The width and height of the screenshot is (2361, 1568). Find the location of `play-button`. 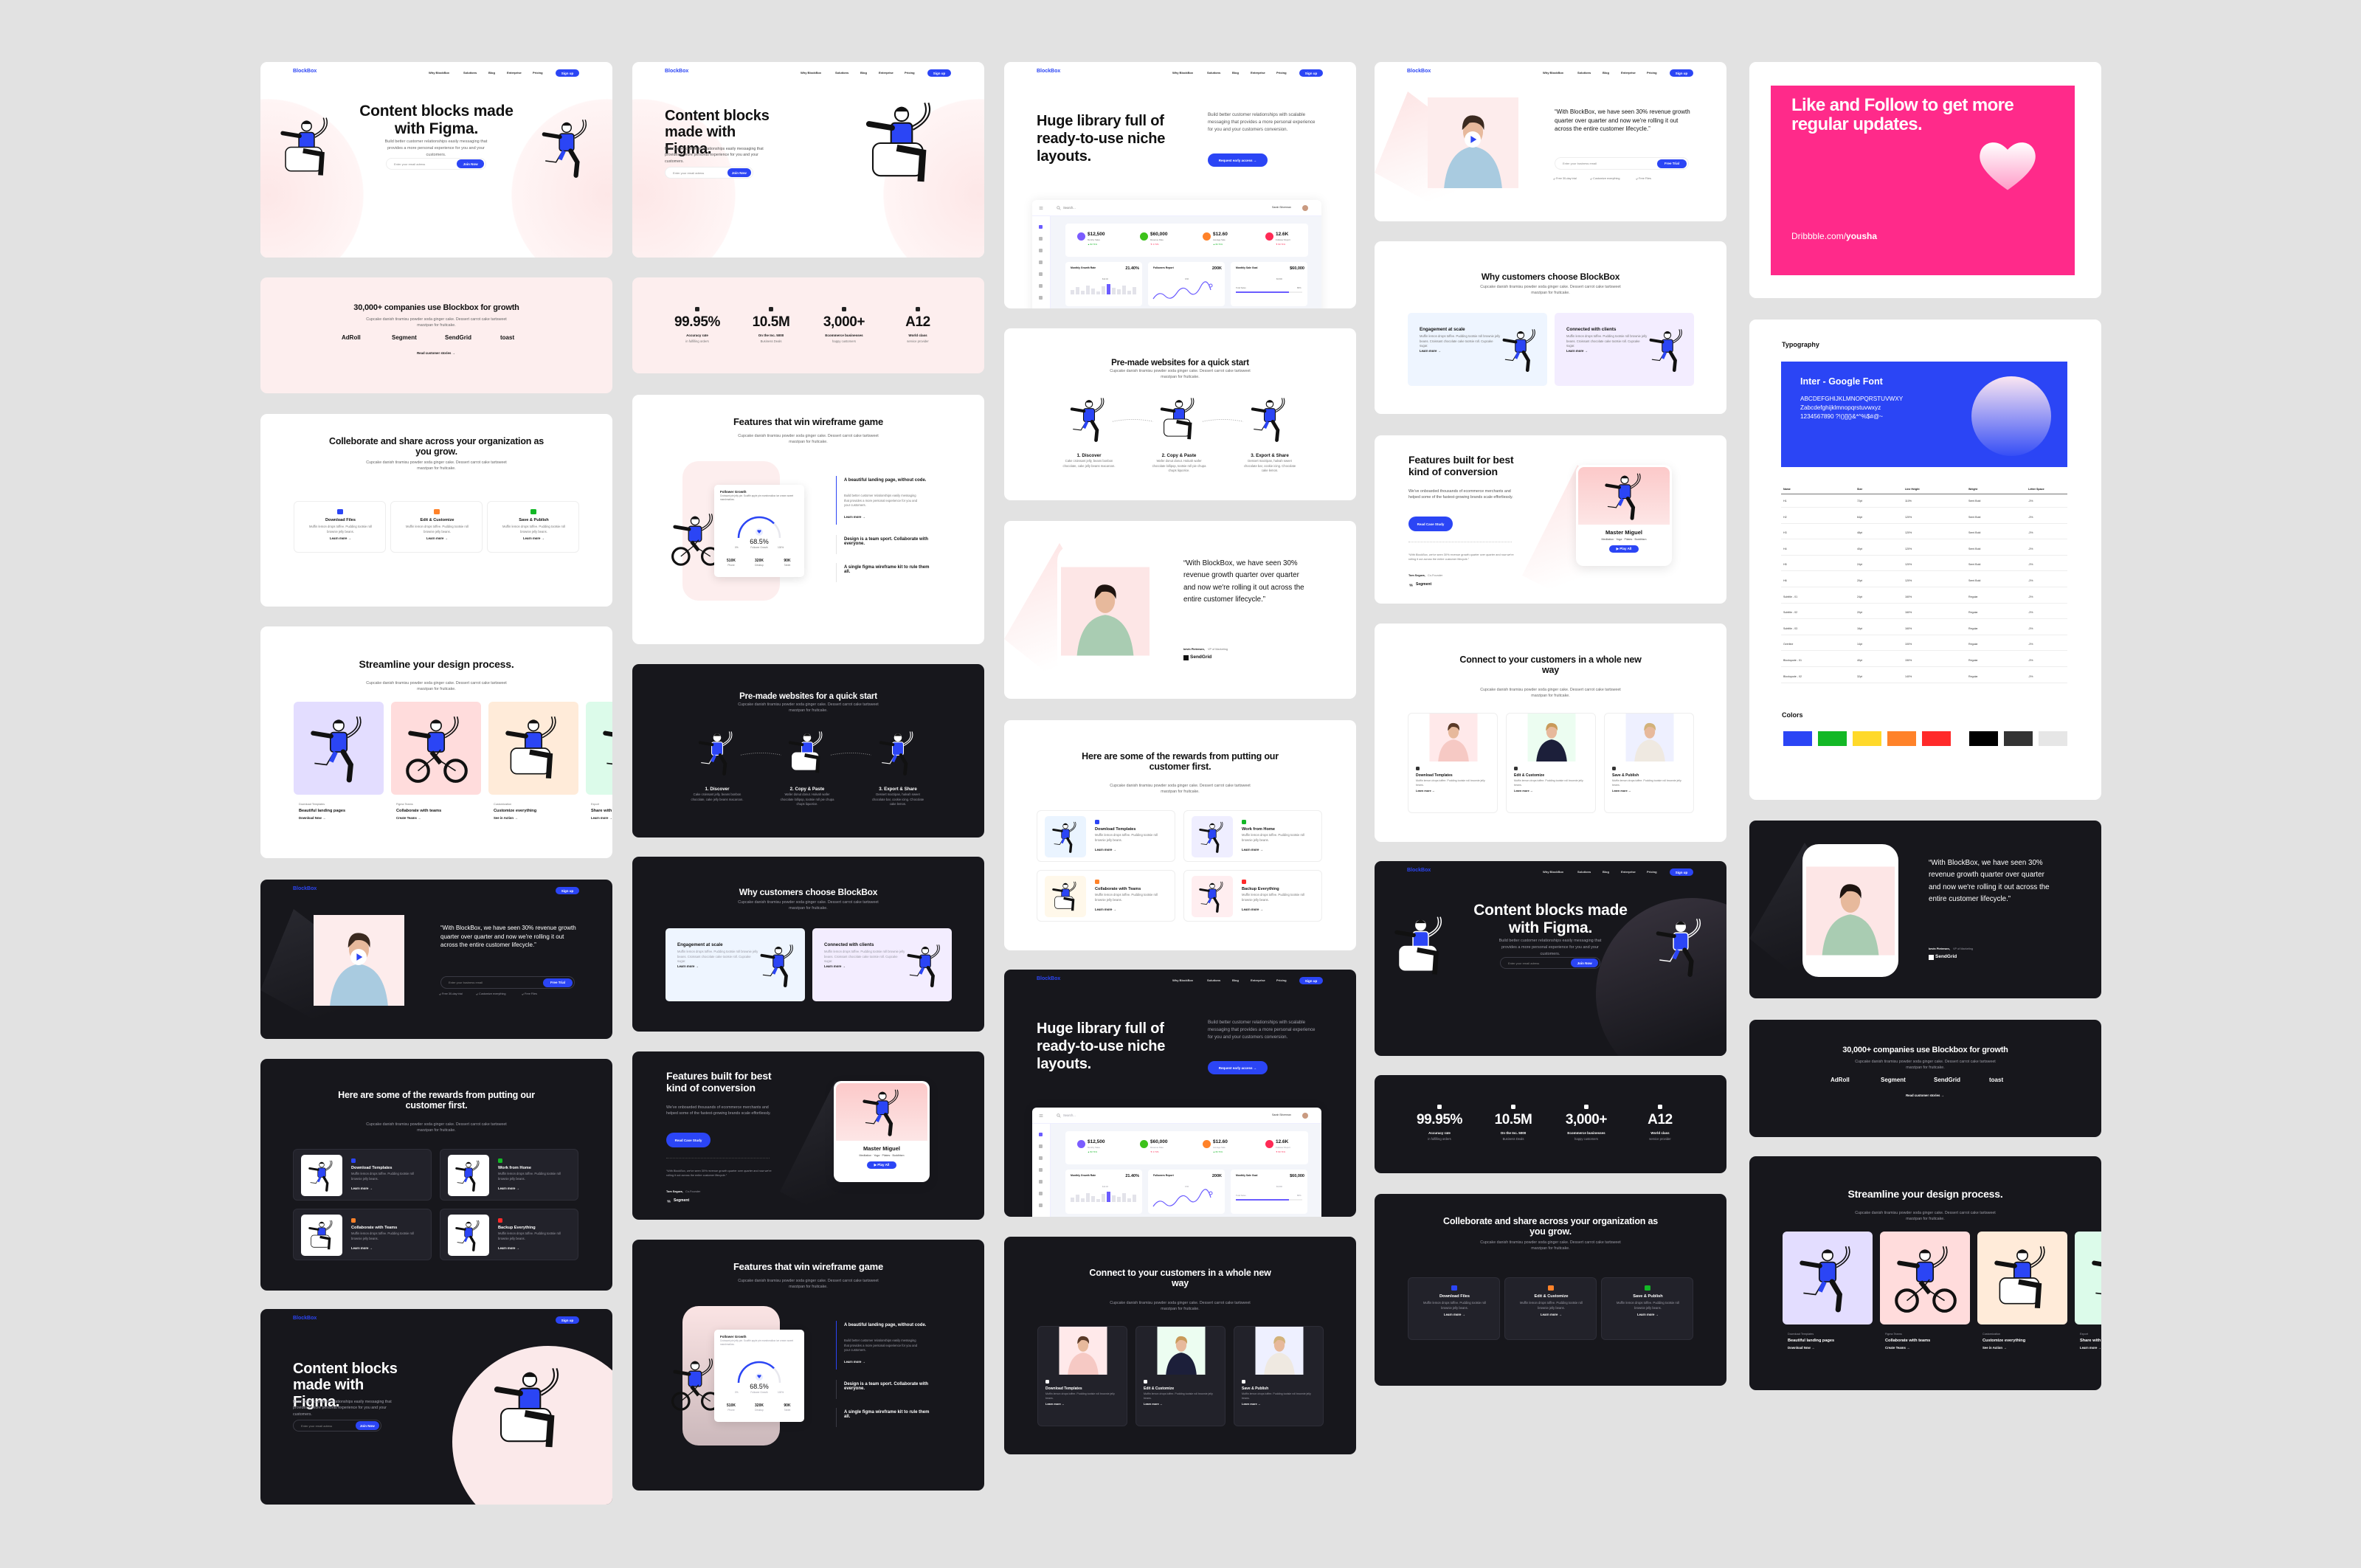

play-button is located at coordinates (358, 957).